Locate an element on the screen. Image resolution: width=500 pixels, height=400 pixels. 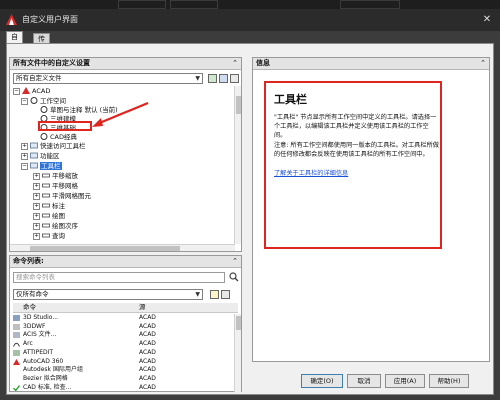
taskbar-strip is located at coordinates (250, 4).